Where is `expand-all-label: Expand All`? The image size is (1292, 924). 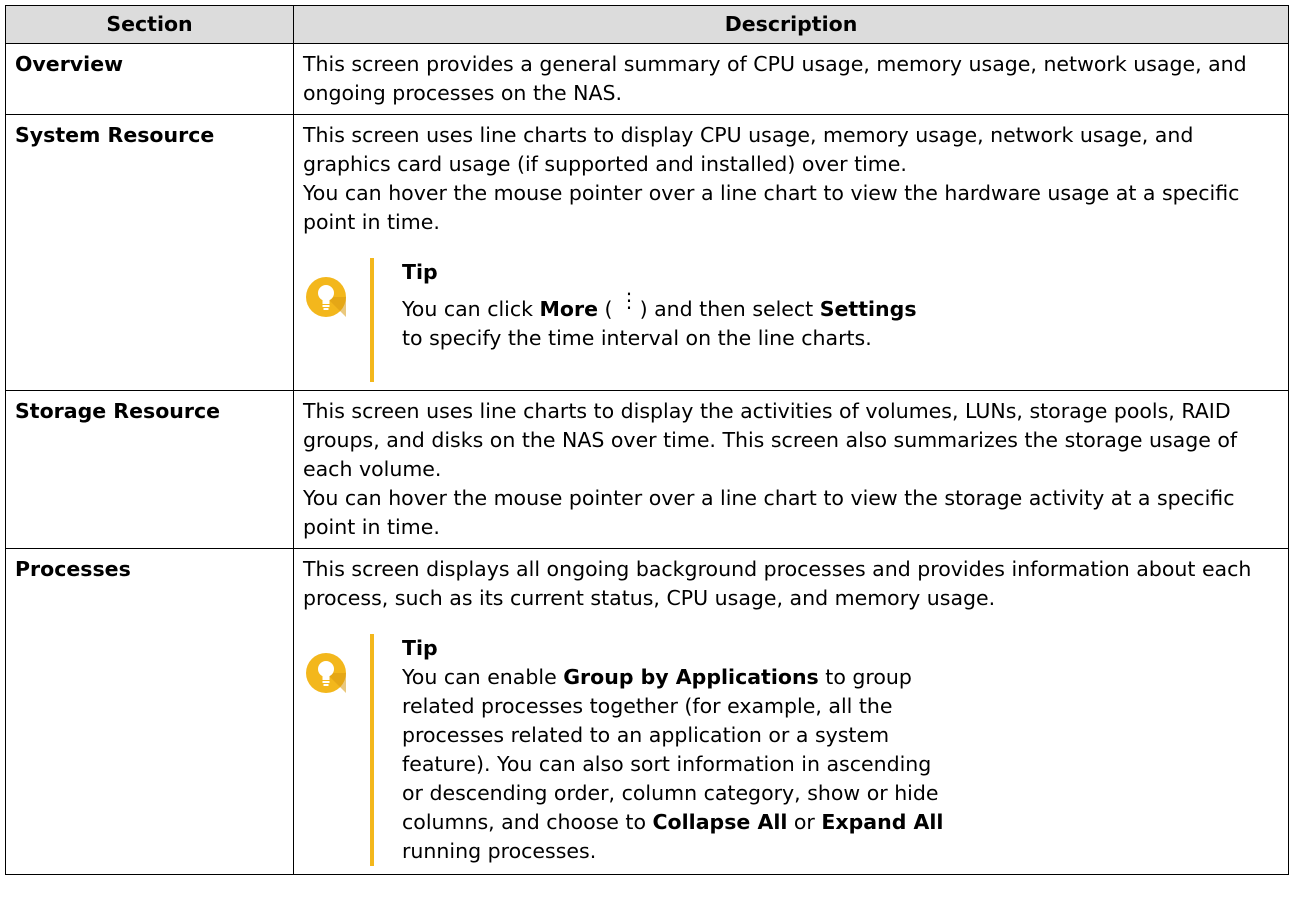 expand-all-label: Expand All is located at coordinates (882, 822).